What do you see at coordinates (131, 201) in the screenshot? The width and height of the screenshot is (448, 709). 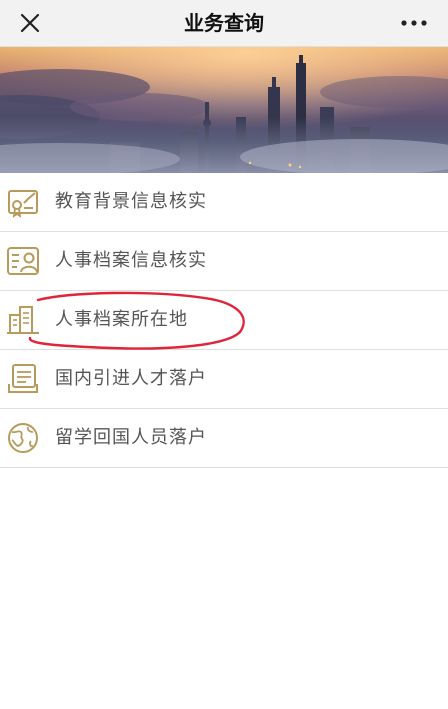 I see `menu-item-label: 教育背景信息核实` at bounding box center [131, 201].